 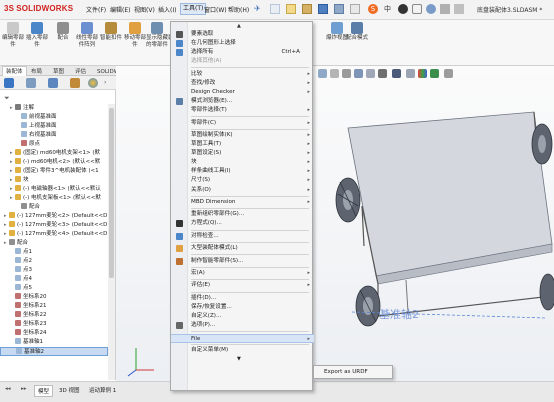 What do you see at coordinates (422, 73) in the screenshot?
I see `appearance-icon` at bounding box center [422, 73].